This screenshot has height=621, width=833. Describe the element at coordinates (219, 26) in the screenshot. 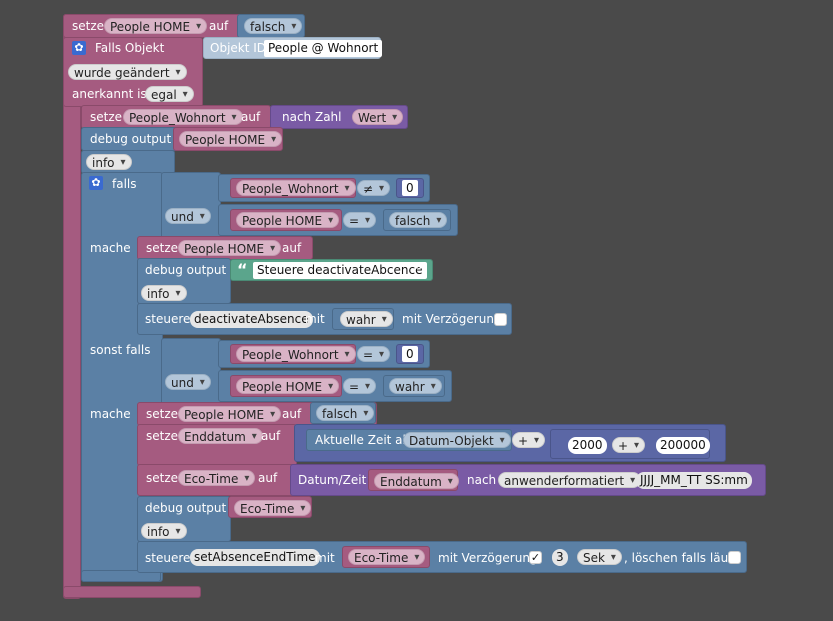

I see `top-auf-label: auf` at that location.